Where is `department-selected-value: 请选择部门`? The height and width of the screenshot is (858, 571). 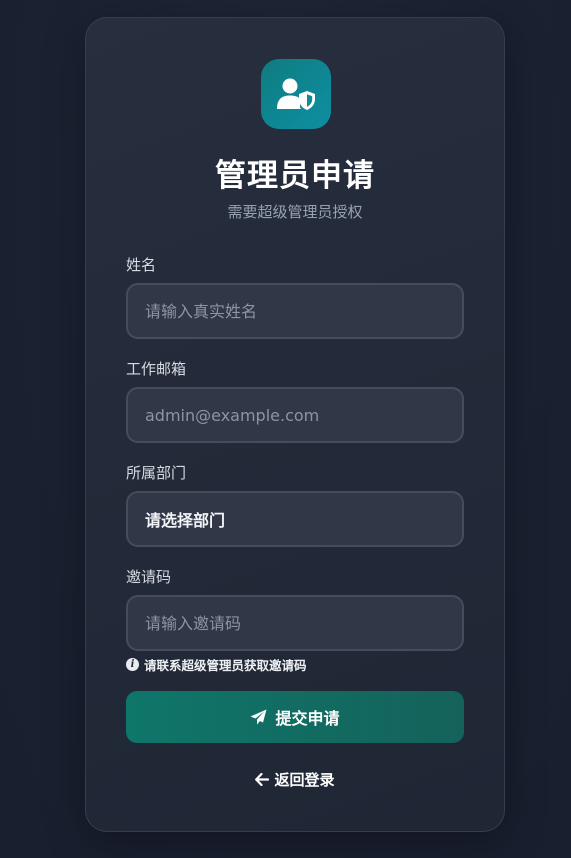
department-selected-value: 请选择部门 is located at coordinates (185, 520).